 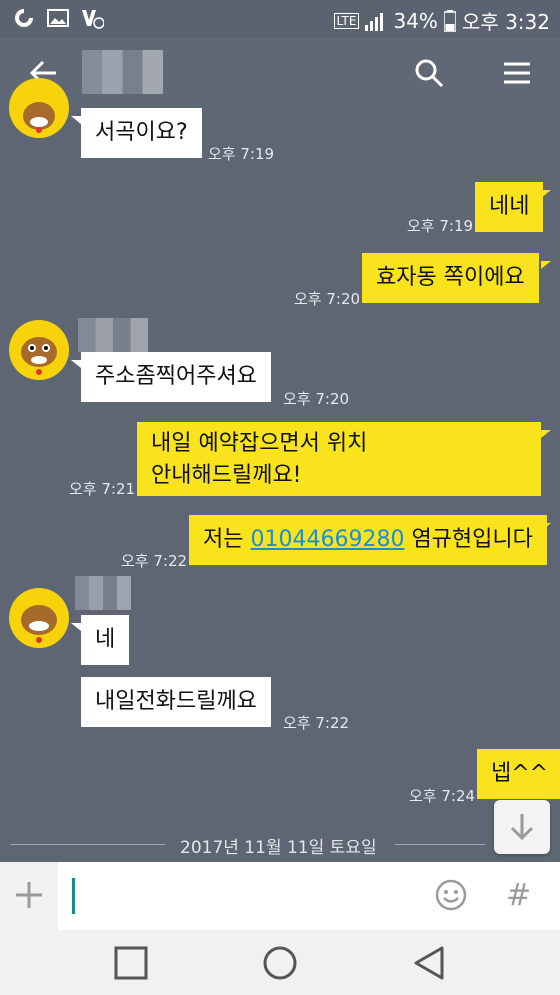 What do you see at coordinates (73, 896) in the screenshot?
I see `text-caret` at bounding box center [73, 896].